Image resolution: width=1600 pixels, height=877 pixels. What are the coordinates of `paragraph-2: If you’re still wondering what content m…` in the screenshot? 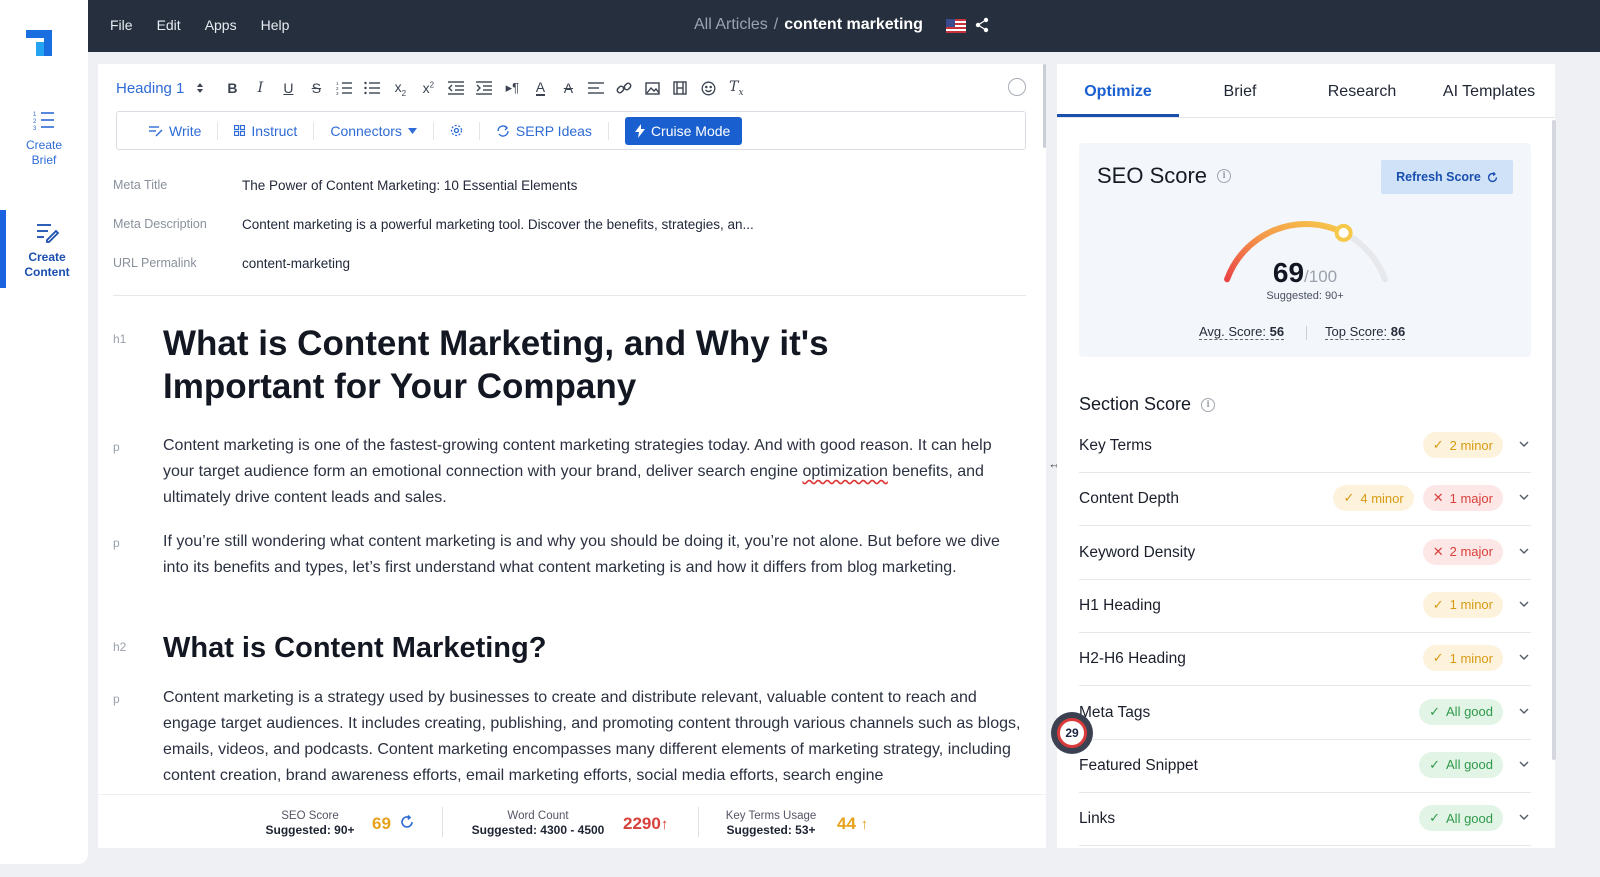 It's located at (593, 555).